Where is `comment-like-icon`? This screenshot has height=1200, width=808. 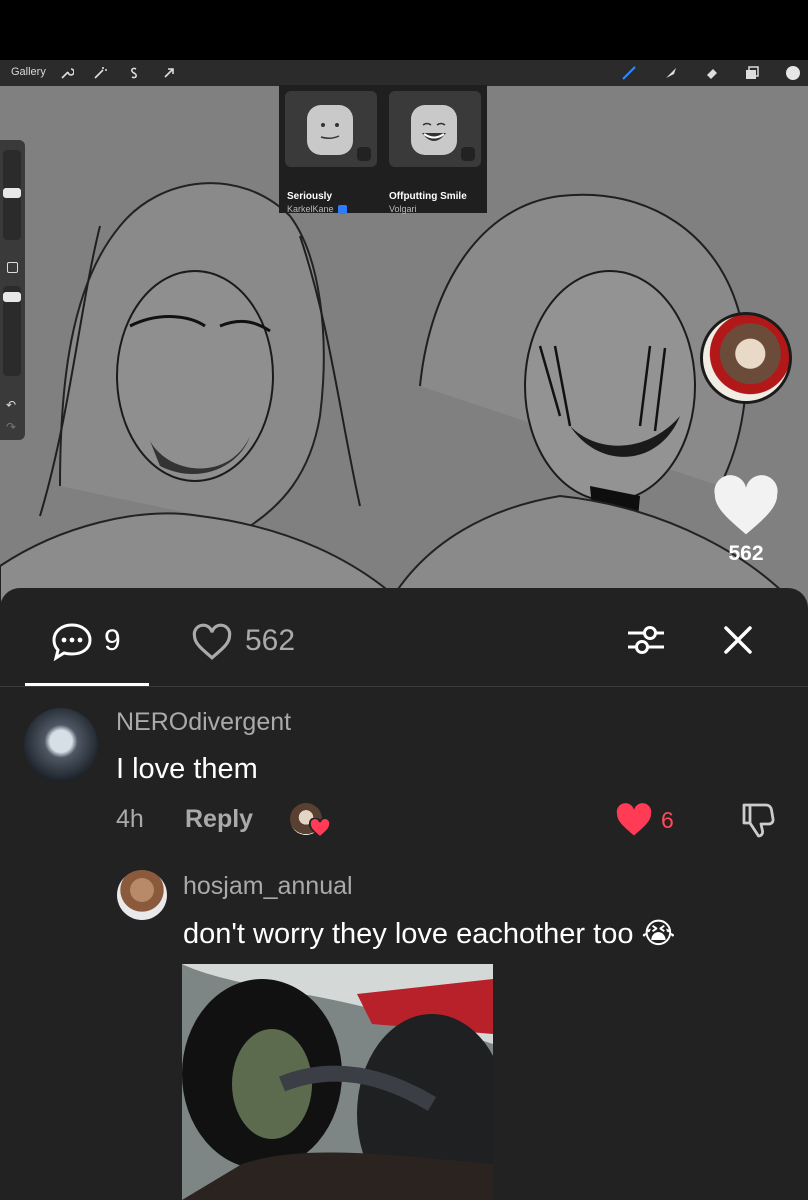 comment-like-icon is located at coordinates (634, 822).